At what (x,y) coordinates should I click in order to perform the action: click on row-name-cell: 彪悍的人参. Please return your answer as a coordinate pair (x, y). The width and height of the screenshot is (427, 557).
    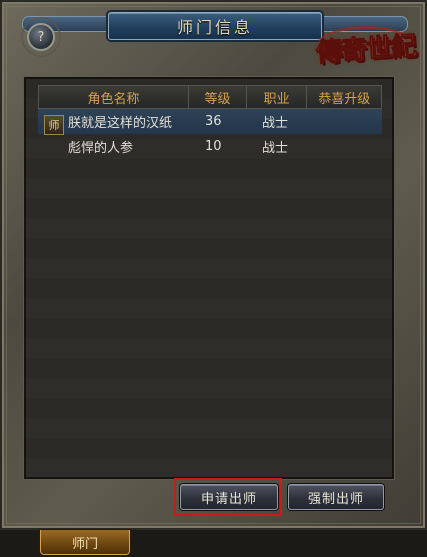
    Looking at the image, I should click on (113, 146).